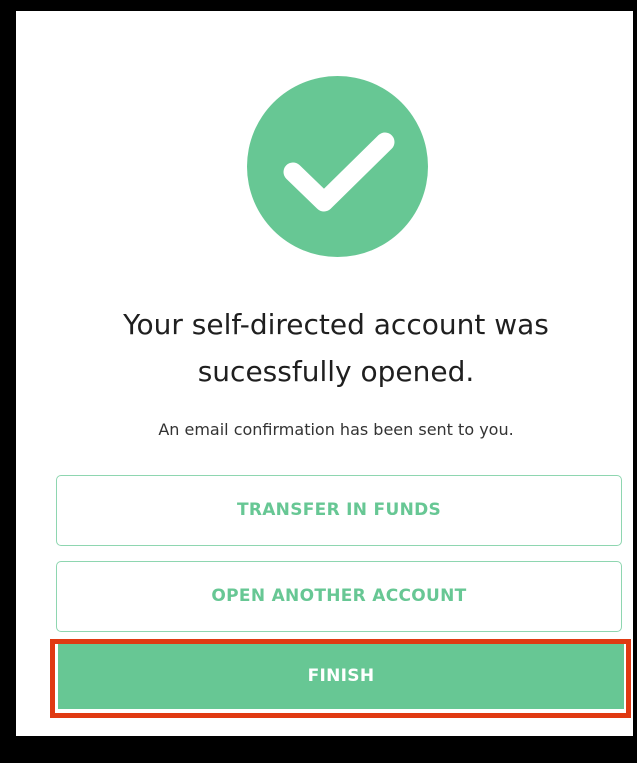  I want to click on success-checkmark-icon, so click(337, 166).